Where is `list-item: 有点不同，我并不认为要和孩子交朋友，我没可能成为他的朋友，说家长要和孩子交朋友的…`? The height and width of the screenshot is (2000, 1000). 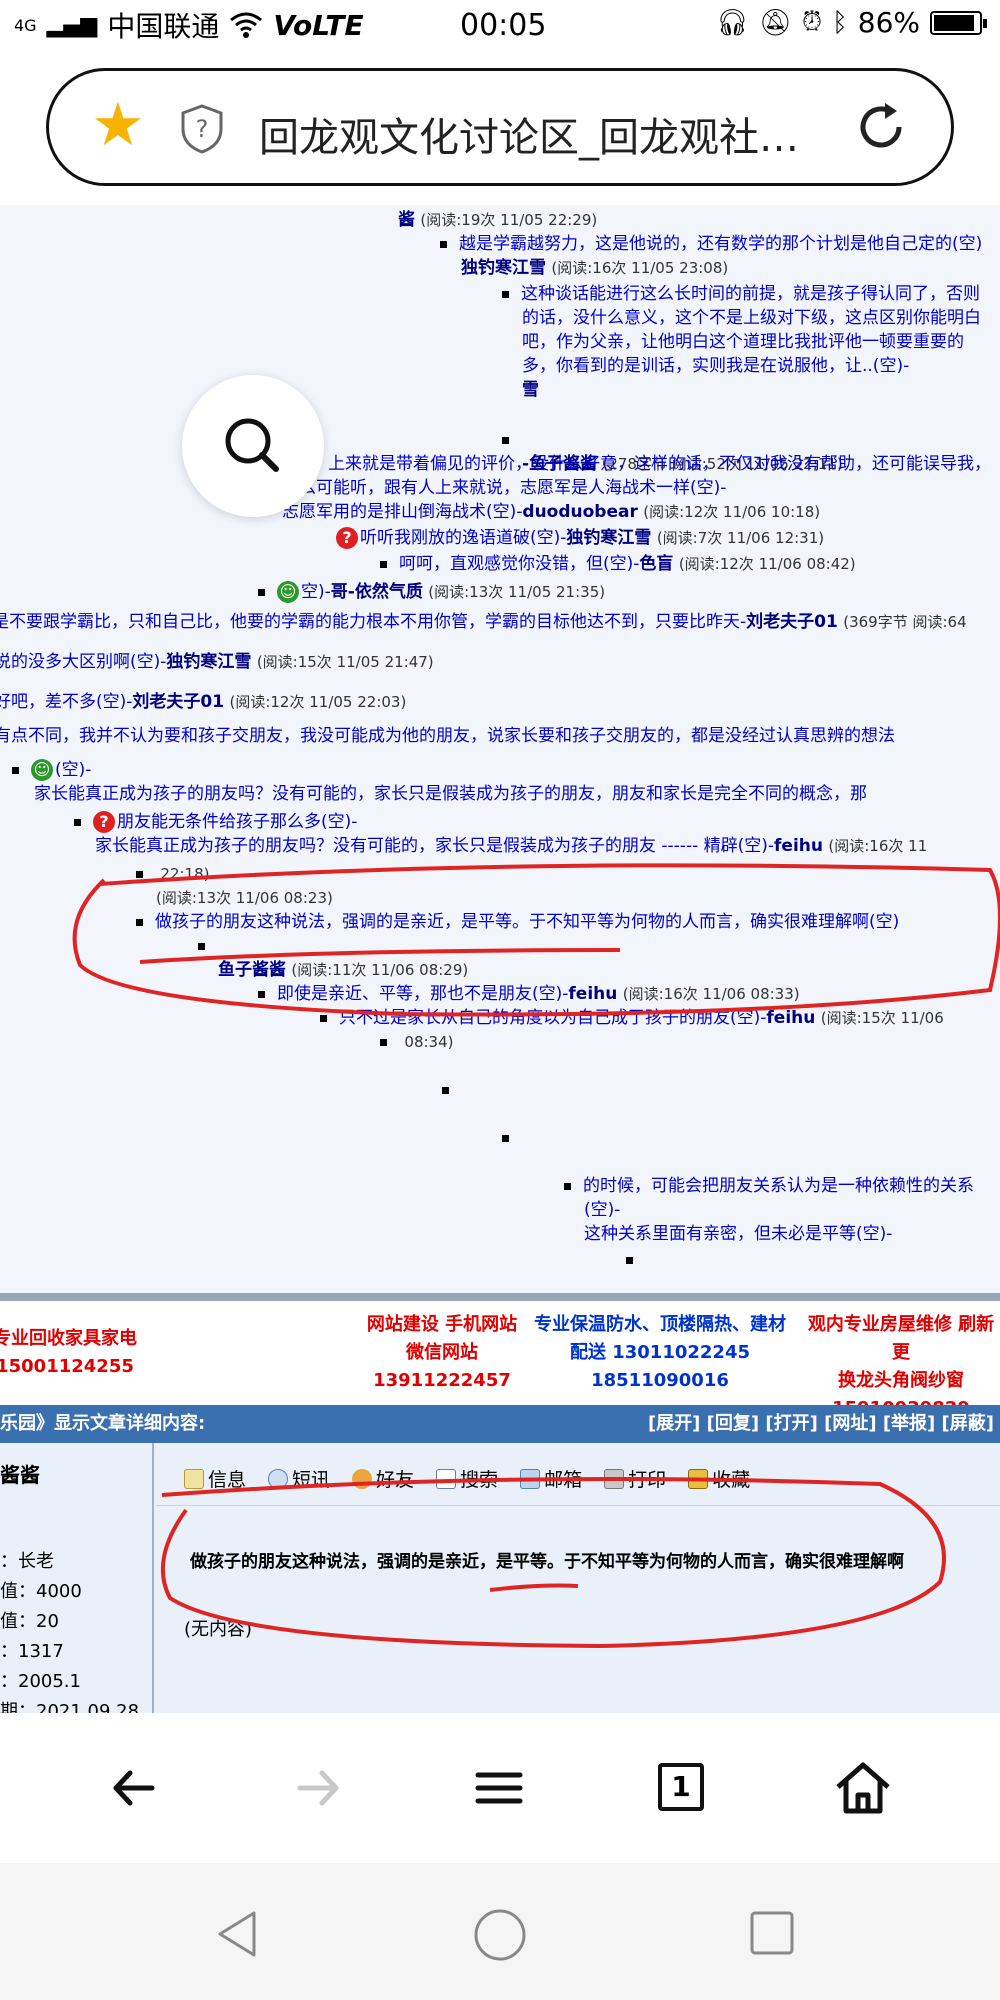
list-item: 有点不同，我并不认为要和孩子交朋友，我没可能成为他的朋友，说家长要和孩子交朋友的… is located at coordinates (447, 736).